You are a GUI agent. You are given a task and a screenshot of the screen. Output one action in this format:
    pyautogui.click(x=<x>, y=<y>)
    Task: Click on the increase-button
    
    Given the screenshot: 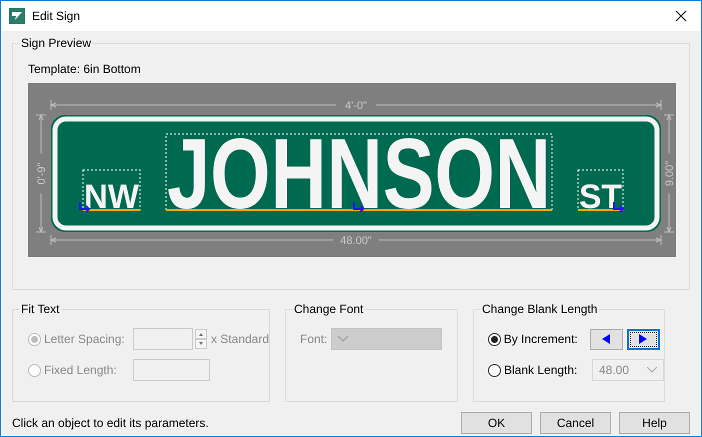 What is the action you would take?
    pyautogui.click(x=643, y=339)
    